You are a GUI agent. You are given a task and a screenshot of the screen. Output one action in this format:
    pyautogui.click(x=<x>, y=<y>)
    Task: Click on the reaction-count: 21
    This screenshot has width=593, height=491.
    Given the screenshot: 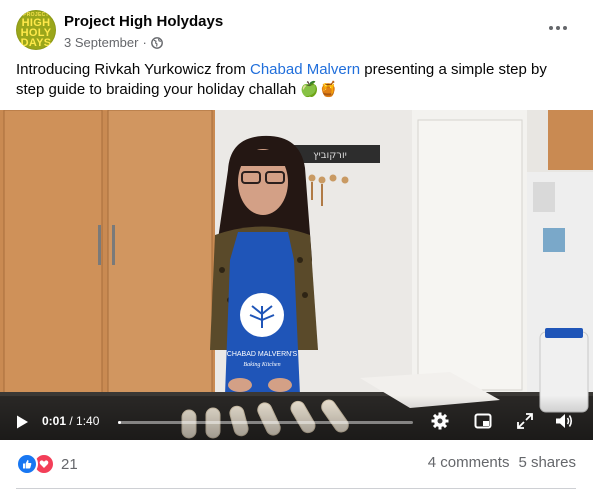 What is the action you would take?
    pyautogui.click(x=69, y=464)
    